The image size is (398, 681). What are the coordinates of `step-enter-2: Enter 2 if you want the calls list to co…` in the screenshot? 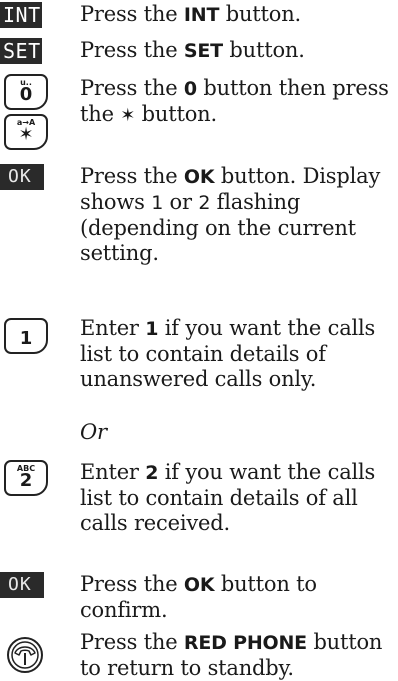 It's located at (228, 497).